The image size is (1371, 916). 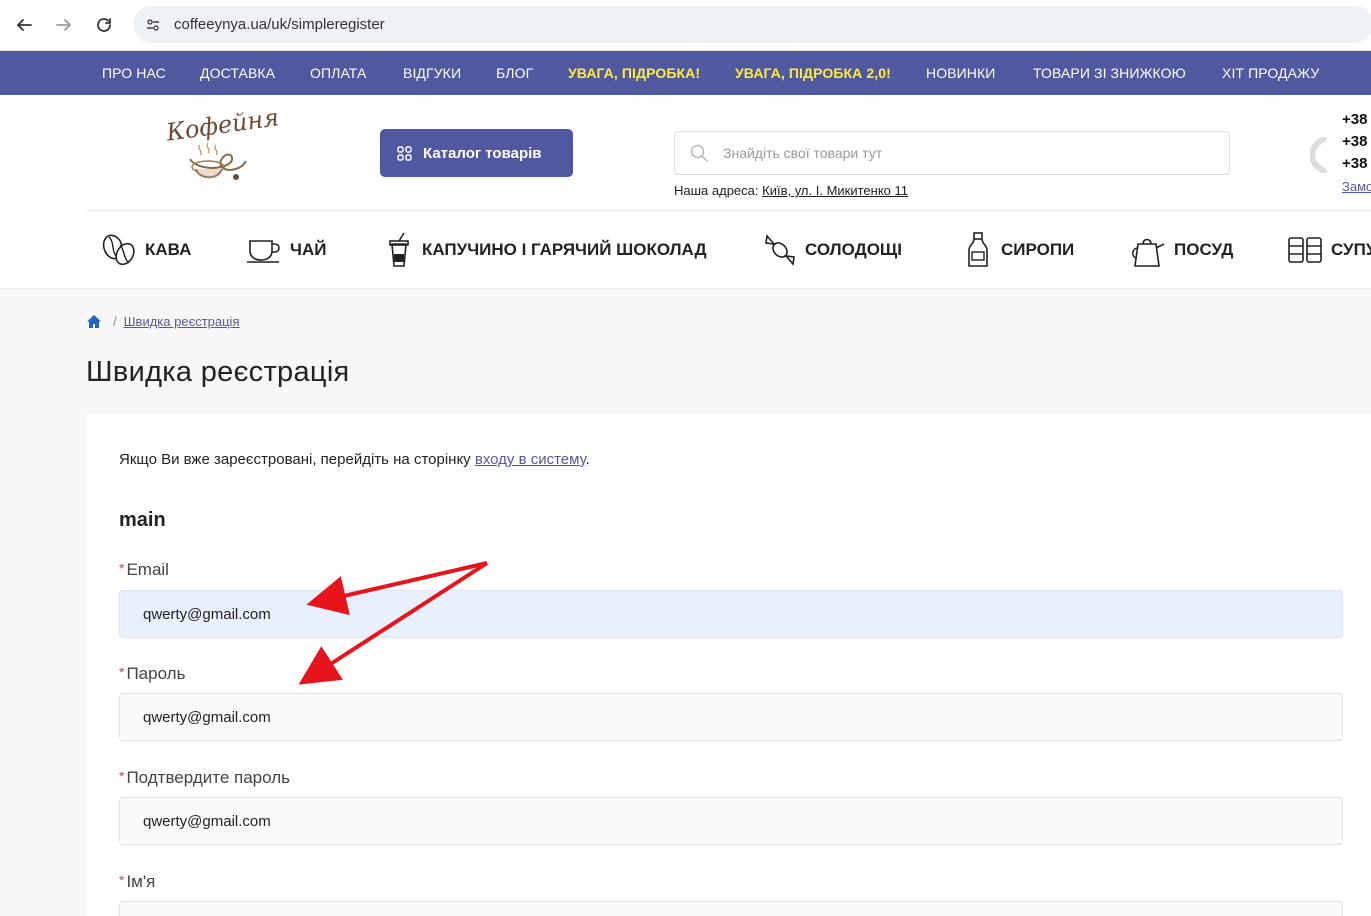 I want to click on search-box, so click(x=952, y=153).